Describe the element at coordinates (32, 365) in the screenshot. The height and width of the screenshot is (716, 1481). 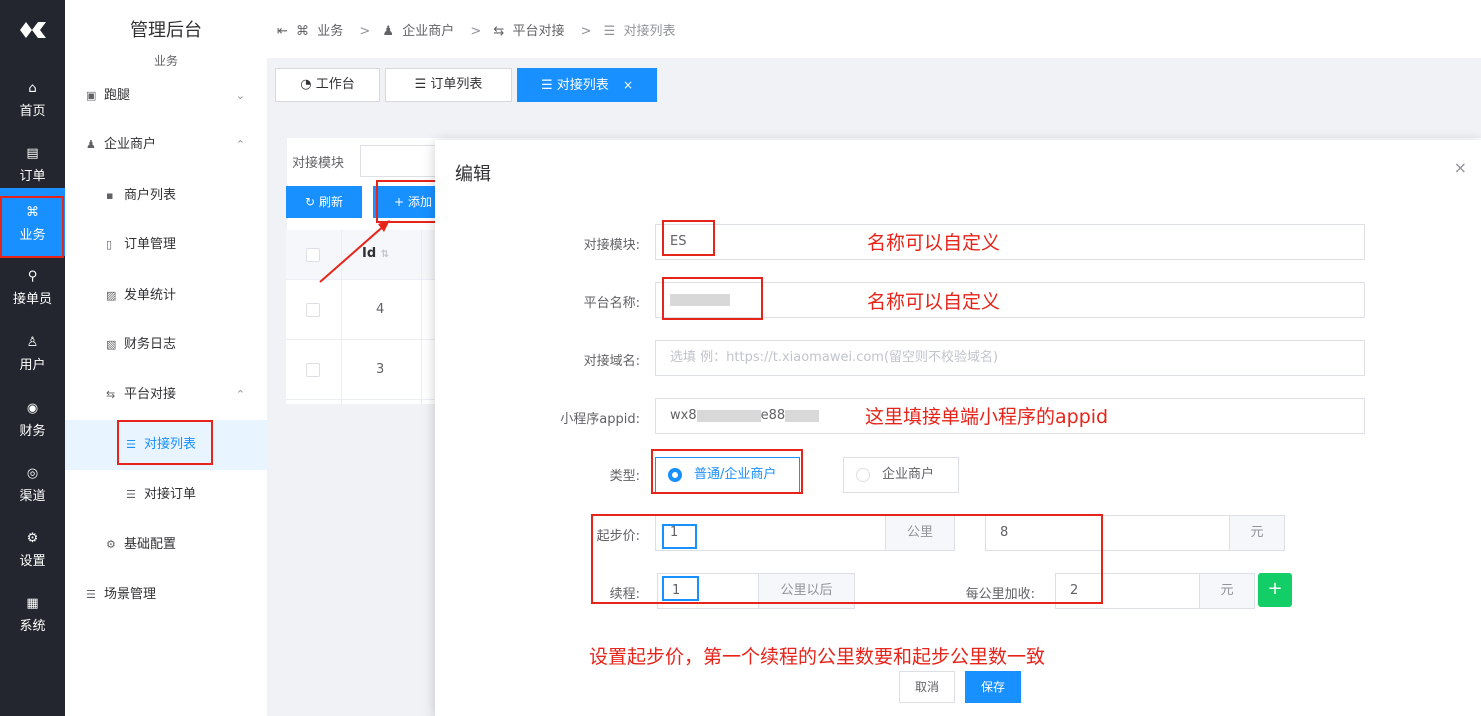
I see `rail-item-label: 用户` at that location.